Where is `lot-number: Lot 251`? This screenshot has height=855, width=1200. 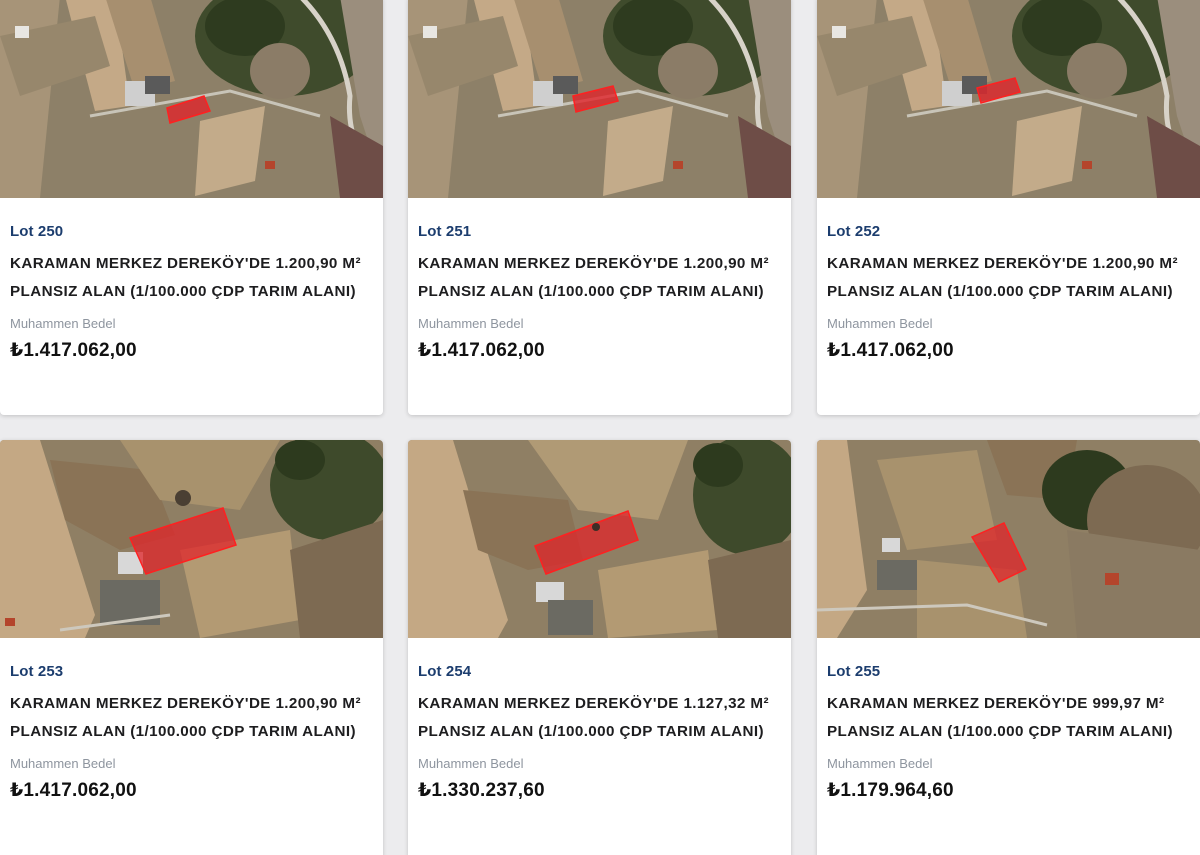 lot-number: Lot 251 is located at coordinates (599, 231).